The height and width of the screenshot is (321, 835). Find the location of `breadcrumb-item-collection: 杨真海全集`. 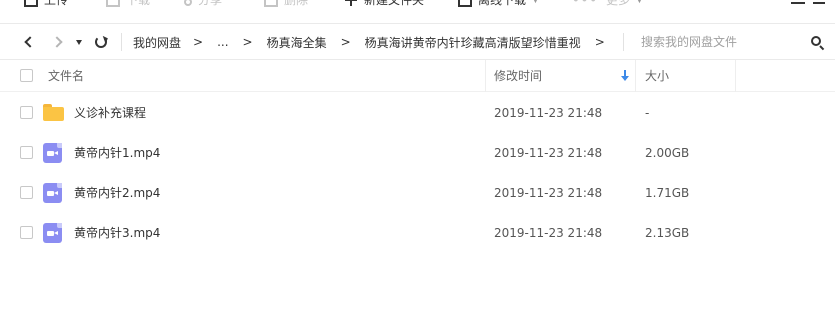

breadcrumb-item-collection: 杨真海全集 is located at coordinates (297, 42).